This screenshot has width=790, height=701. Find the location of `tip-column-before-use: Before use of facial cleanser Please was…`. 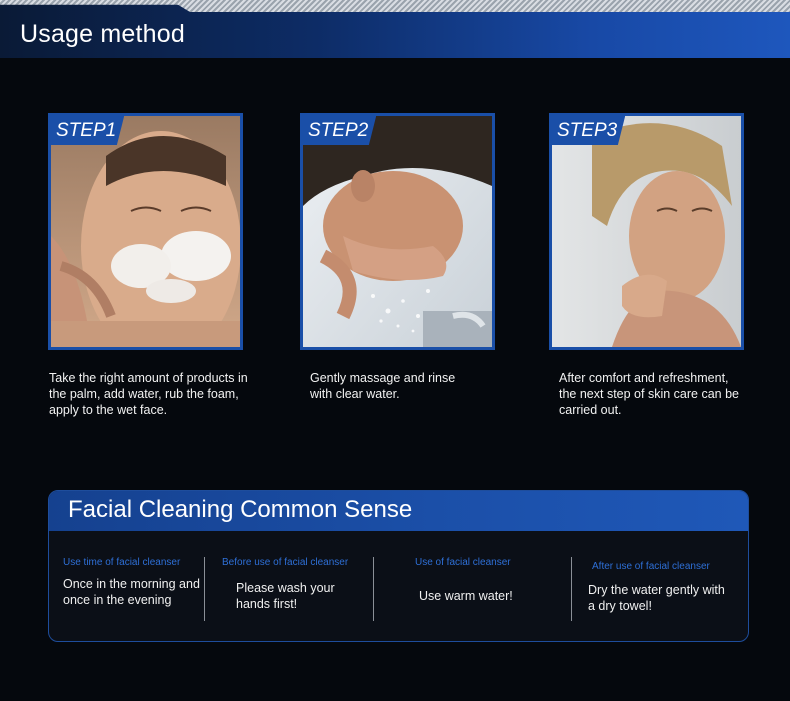

tip-column-before-use: Before use of facial cleanser Please was… is located at coordinates (297, 584).